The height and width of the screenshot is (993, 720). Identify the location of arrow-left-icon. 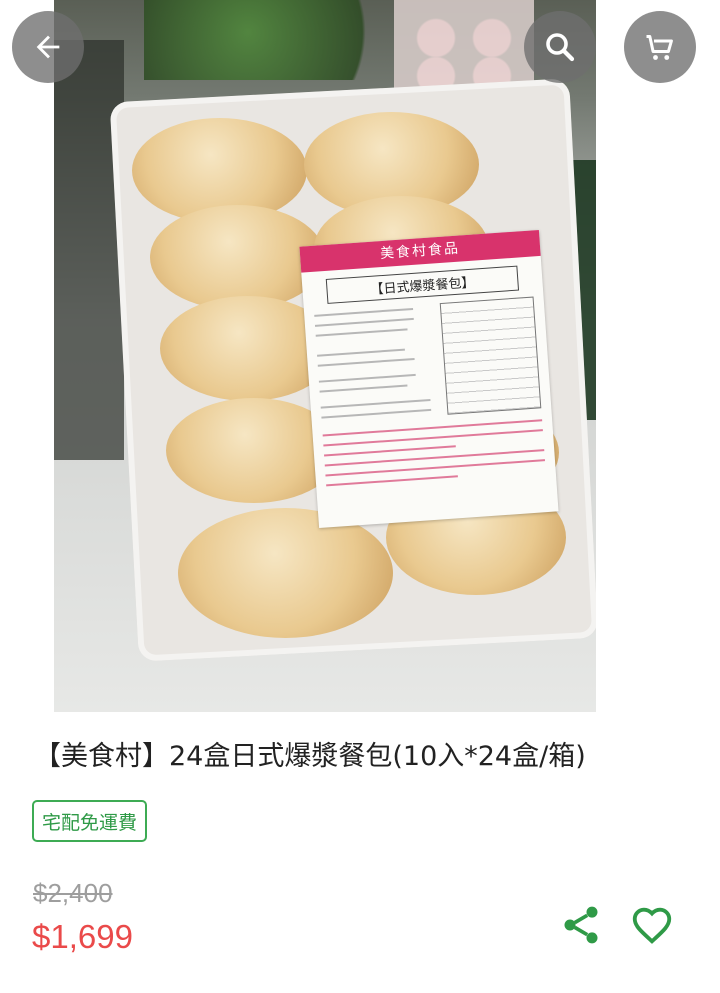
(48, 47).